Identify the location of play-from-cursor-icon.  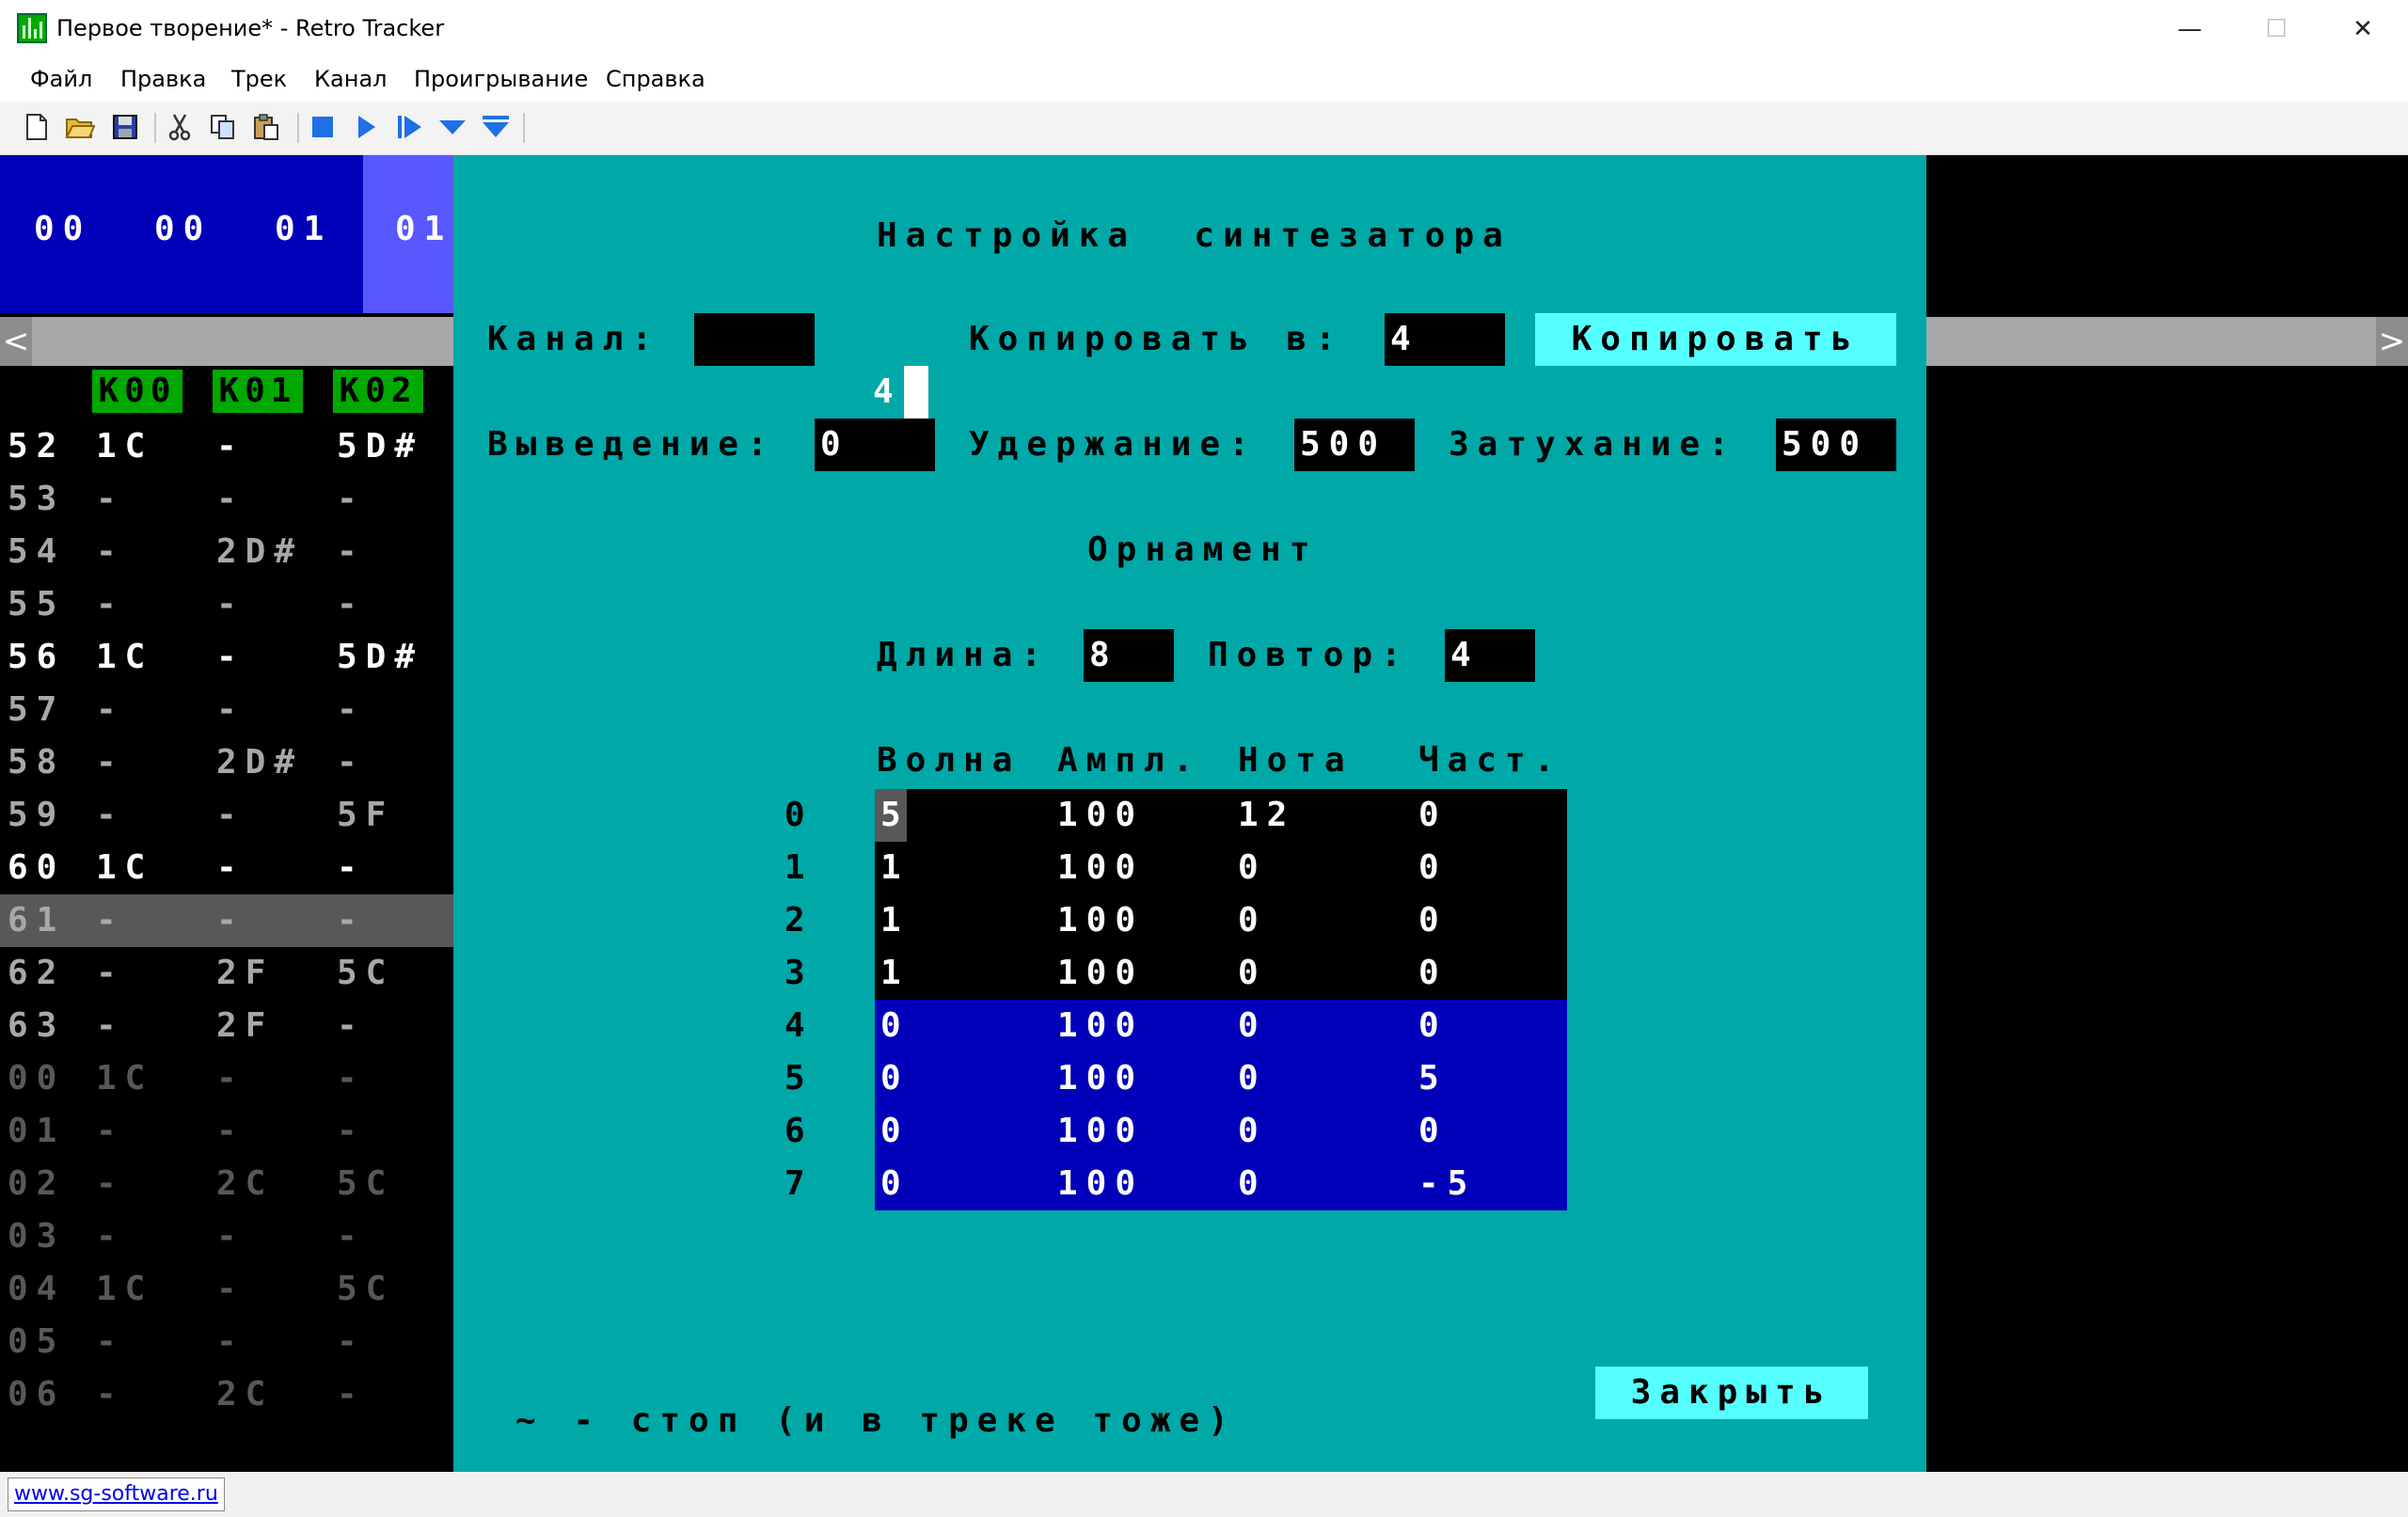
(409, 127).